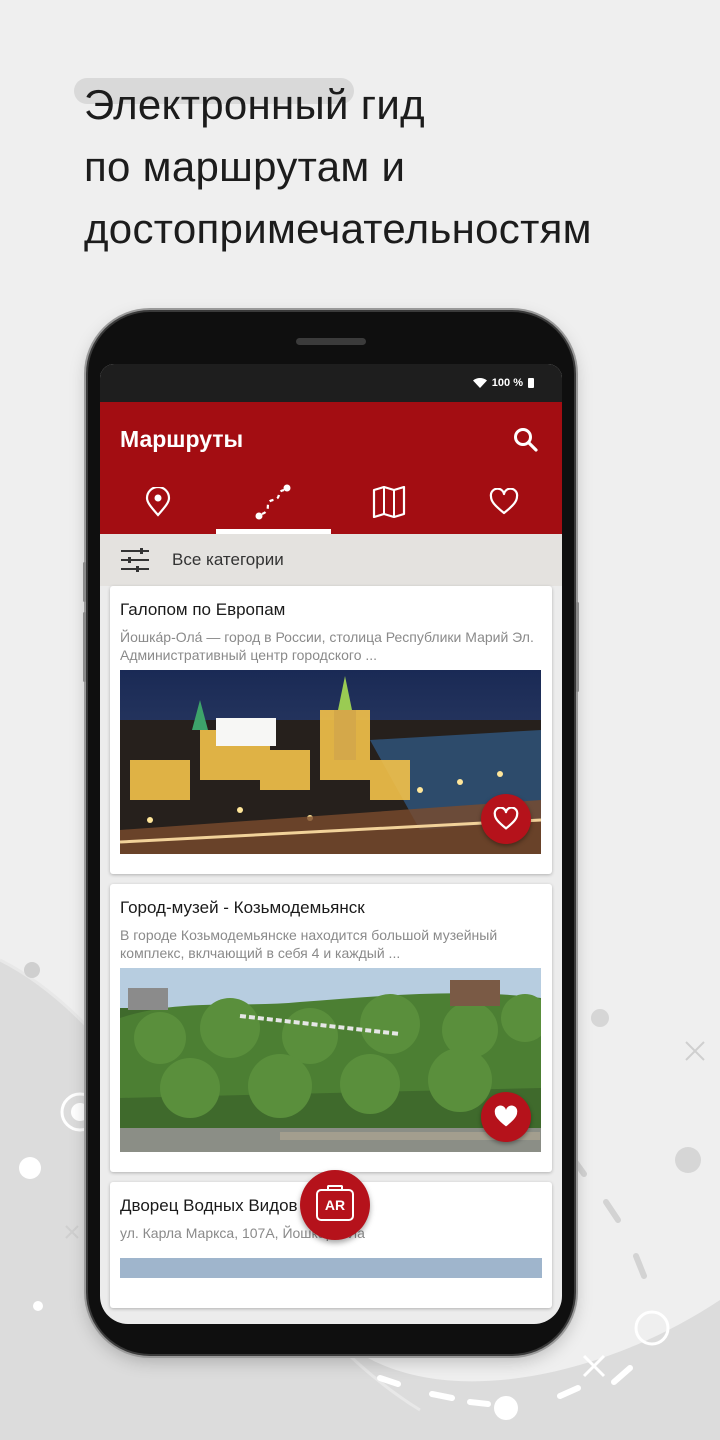 Image resolution: width=720 pixels, height=1440 pixels. I want to click on hillside-town-photo, so click(330, 1060).